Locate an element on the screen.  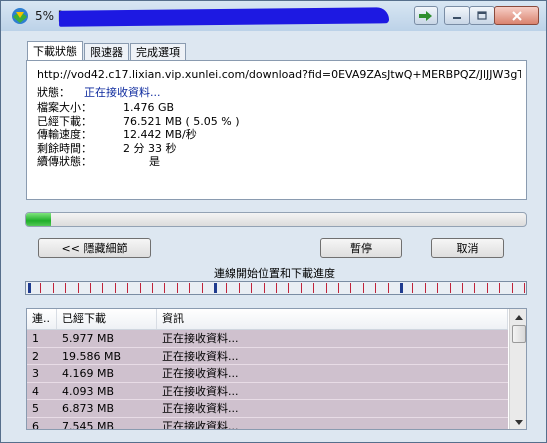
row-downloaded: 19.586 MB is located at coordinates (92, 356).